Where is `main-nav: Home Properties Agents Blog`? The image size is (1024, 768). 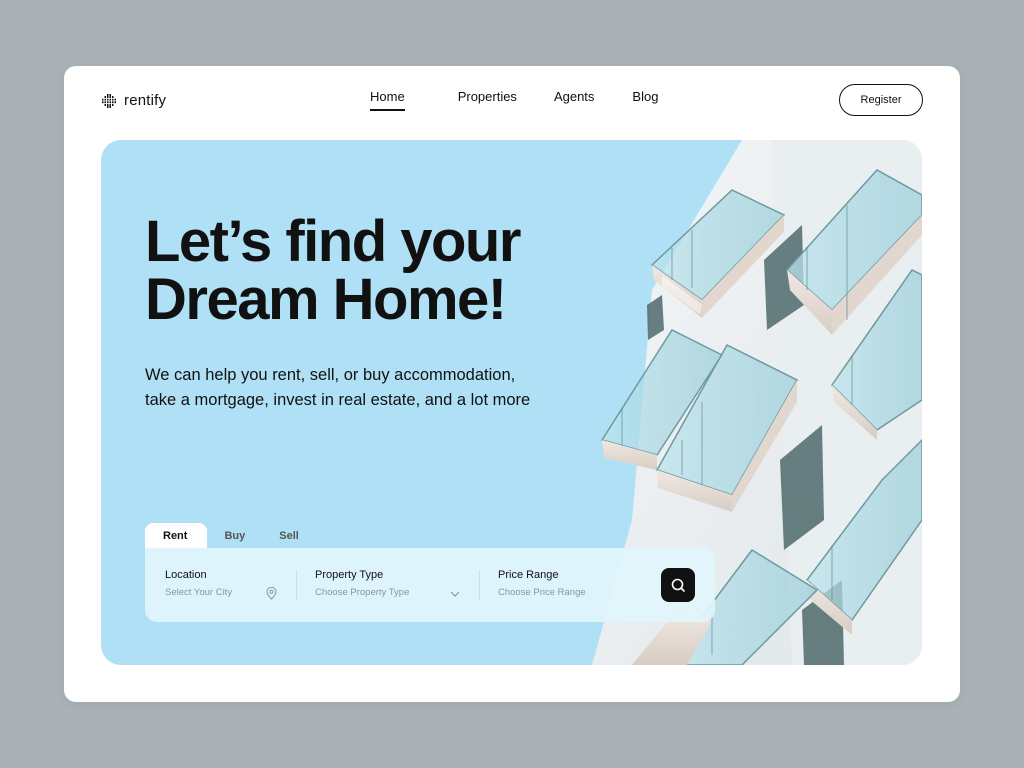 main-nav: Home Properties Agents Blog is located at coordinates (514, 100).